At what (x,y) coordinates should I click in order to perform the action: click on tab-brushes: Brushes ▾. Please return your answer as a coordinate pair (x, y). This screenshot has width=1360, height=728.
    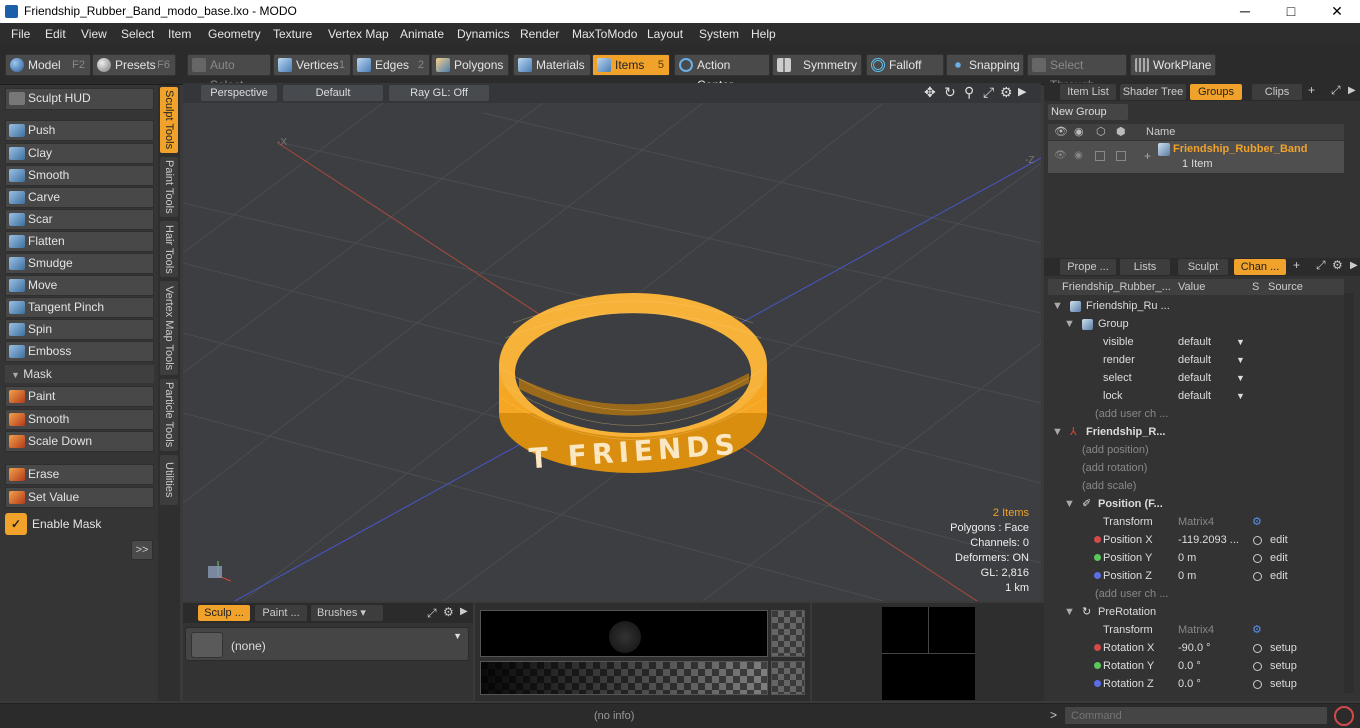
    Looking at the image, I should click on (347, 613).